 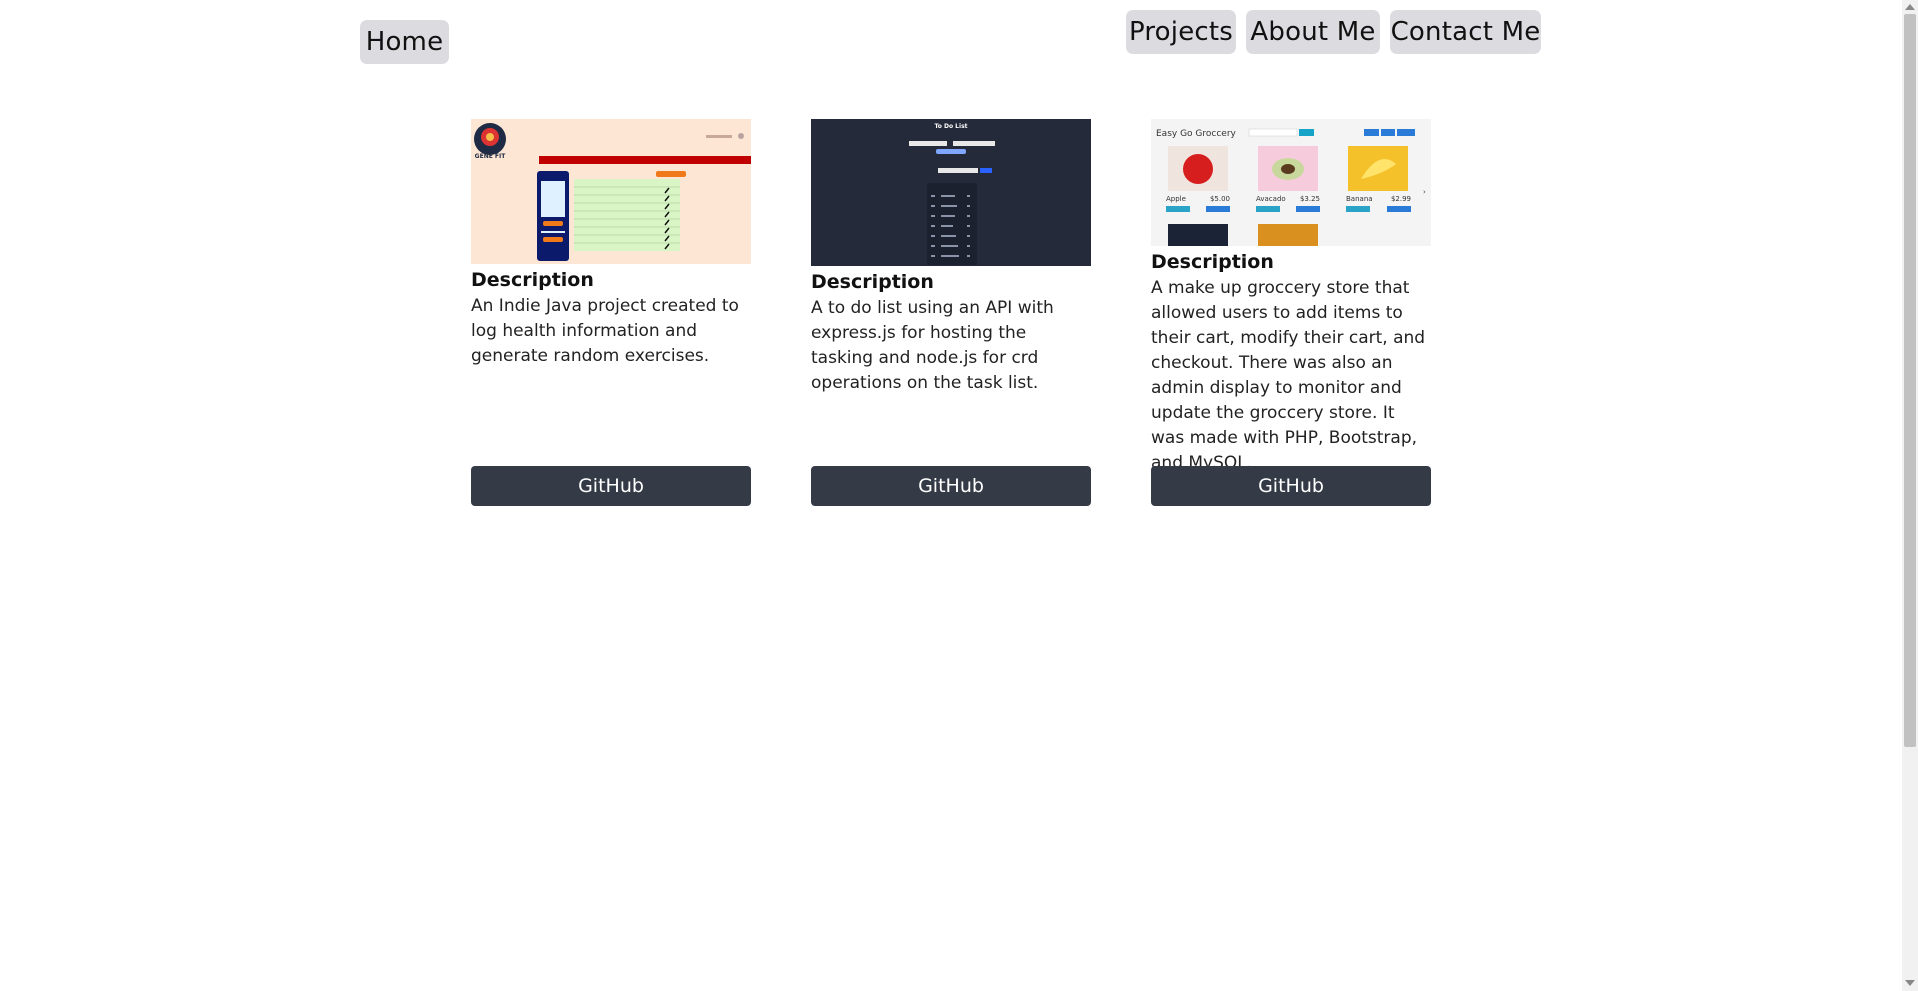 I want to click on github-button-grocery: GitHub, so click(x=1291, y=486).